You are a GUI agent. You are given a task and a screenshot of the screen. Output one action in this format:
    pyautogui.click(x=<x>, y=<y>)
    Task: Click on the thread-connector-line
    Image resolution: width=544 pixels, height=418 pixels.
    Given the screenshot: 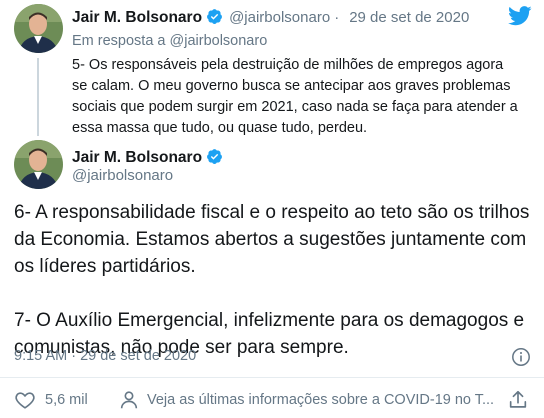 What is the action you would take?
    pyautogui.click(x=38, y=97)
    